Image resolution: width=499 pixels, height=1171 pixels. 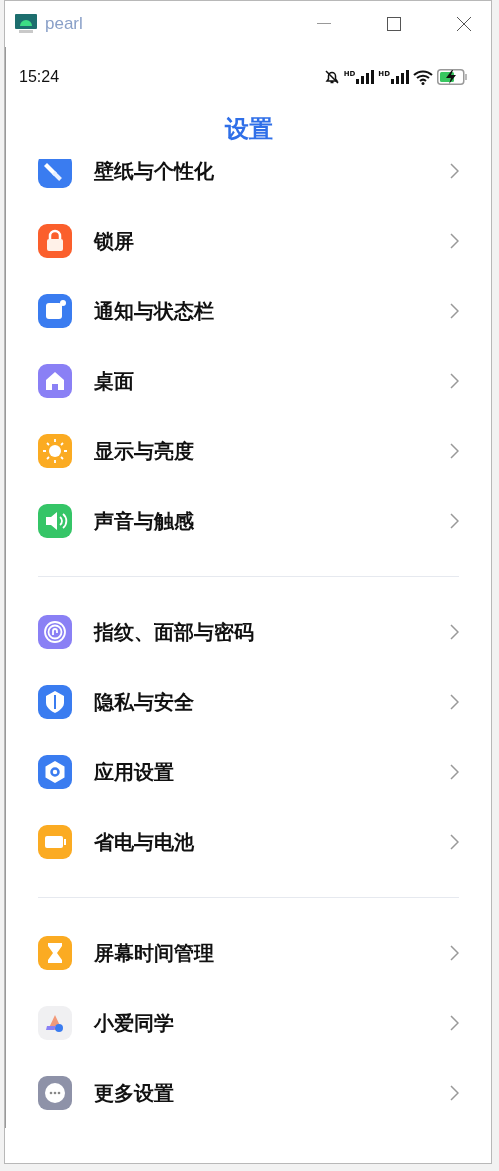 I want to click on status-time: 15:24, so click(x=39, y=77).